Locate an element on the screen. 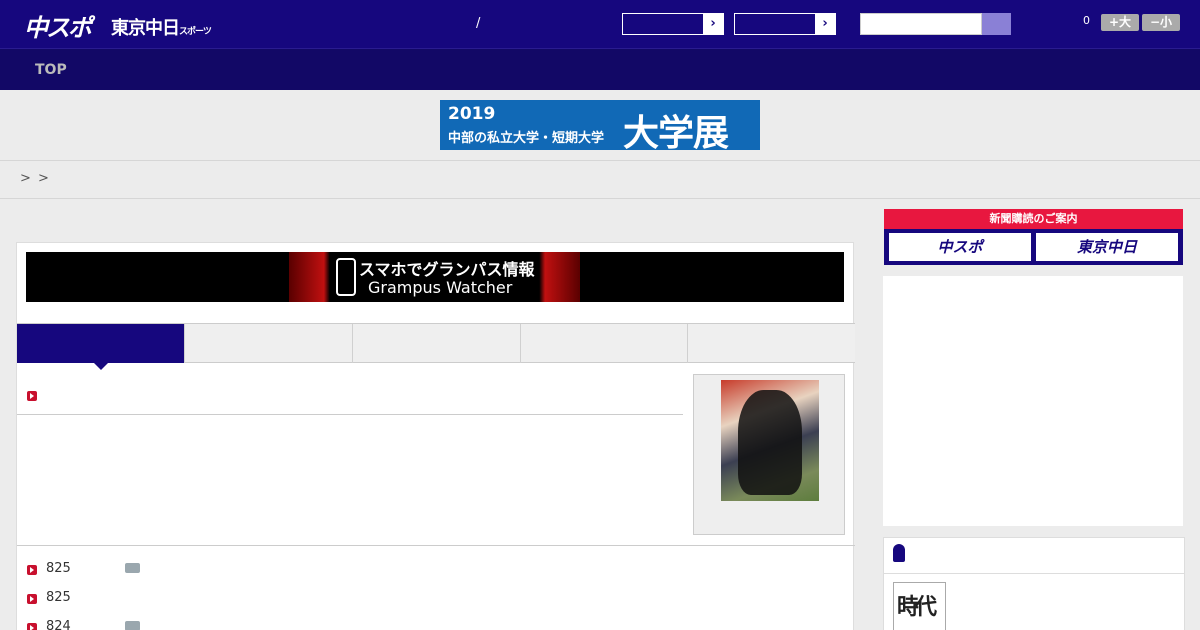 The image size is (1200, 630). university-expo-banner: 2019 中部の私立大学・短期大学 大学展 is located at coordinates (600, 127).